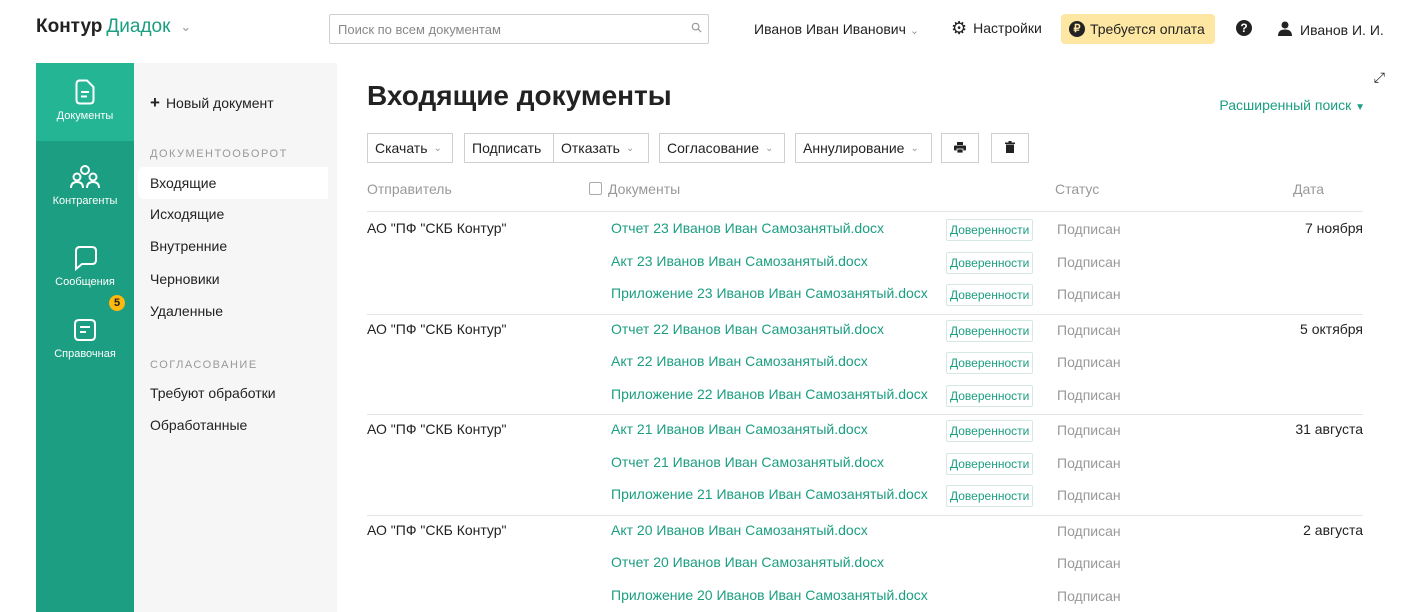 This screenshot has width=1418, height=612. I want to click on sign-button: Подписать, so click(509, 148).